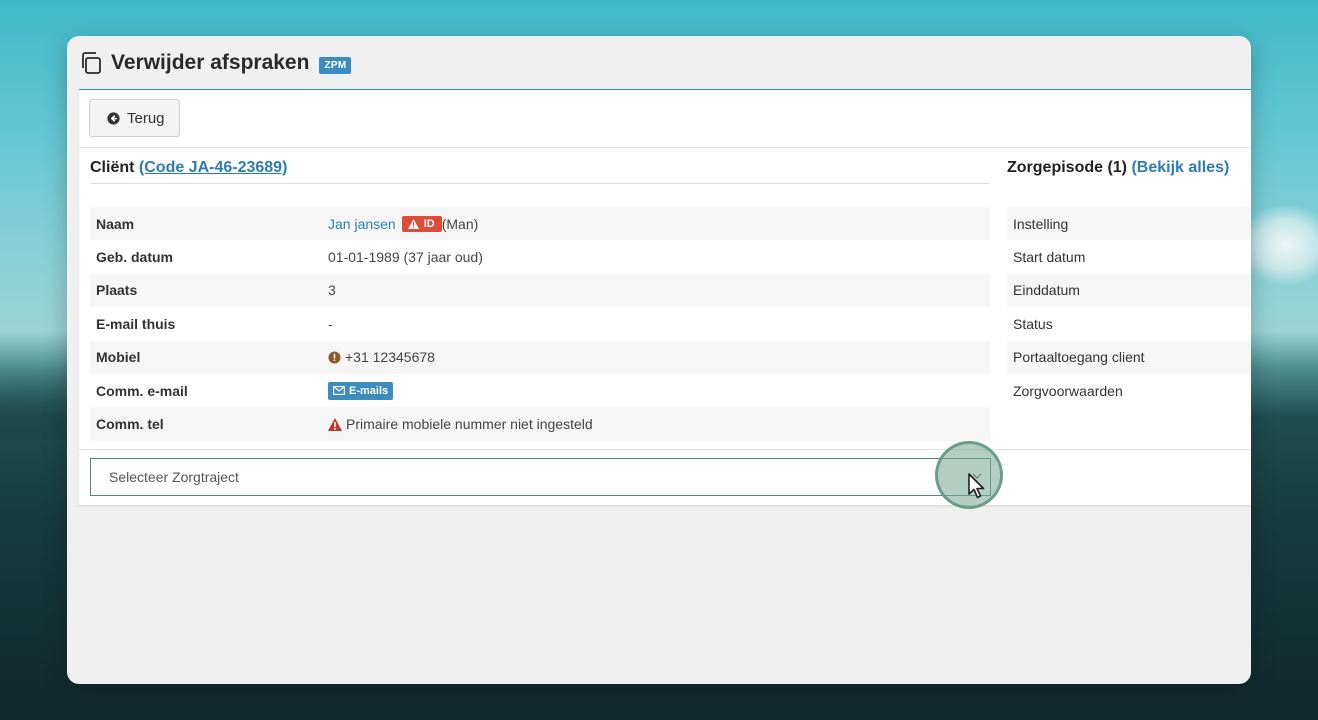 The height and width of the screenshot is (720, 1318). What do you see at coordinates (174, 477) in the screenshot?
I see `zorgtraject-select-placeholder: Selecteer Zorgtraject` at bounding box center [174, 477].